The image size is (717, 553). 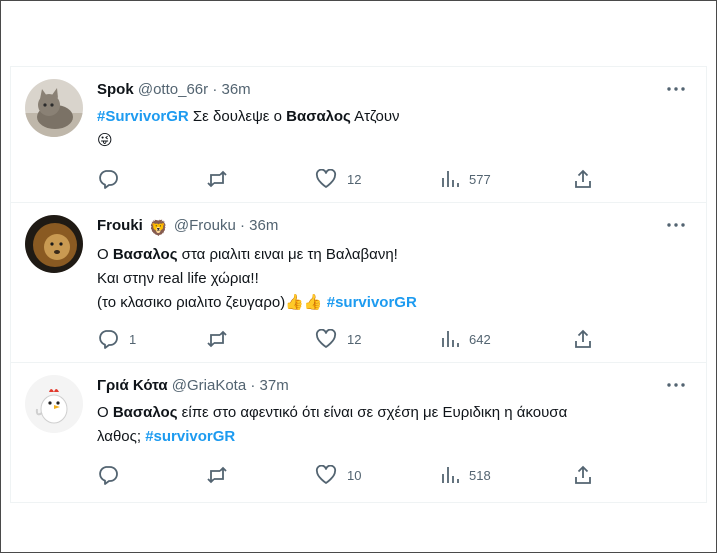 I want to click on views-button: 577, so click(x=465, y=179).